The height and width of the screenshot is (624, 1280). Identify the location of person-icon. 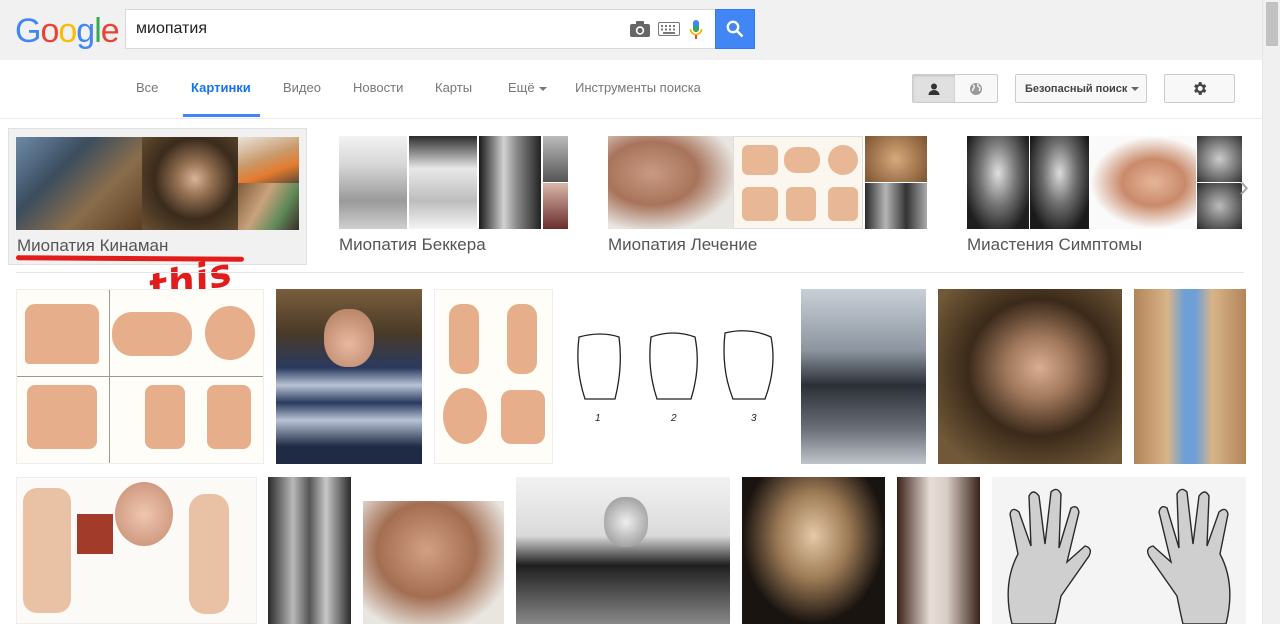
(934, 89).